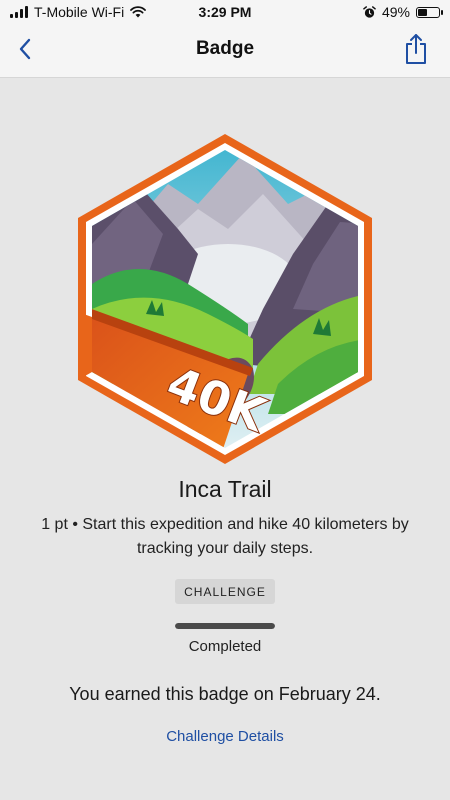 This screenshot has width=450, height=800. What do you see at coordinates (225, 489) in the screenshot?
I see `badge-name: Inca Trail` at bounding box center [225, 489].